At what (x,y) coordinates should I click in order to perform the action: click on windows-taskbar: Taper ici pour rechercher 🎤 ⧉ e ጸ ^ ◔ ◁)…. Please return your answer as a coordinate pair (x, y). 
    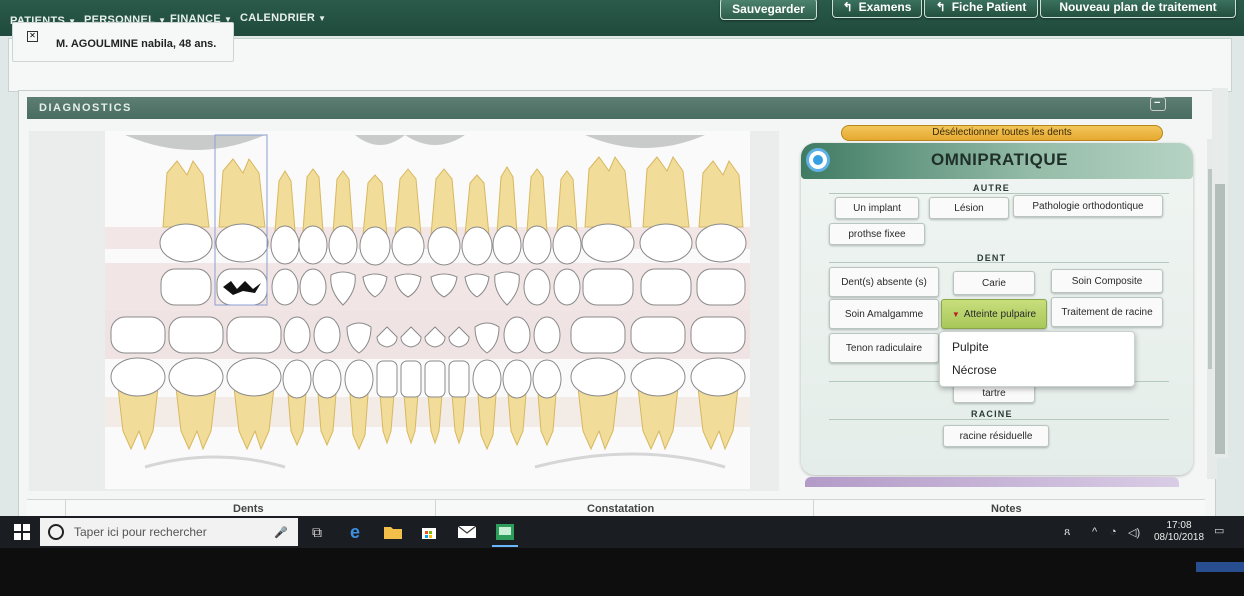
    Looking at the image, I should click on (622, 532).